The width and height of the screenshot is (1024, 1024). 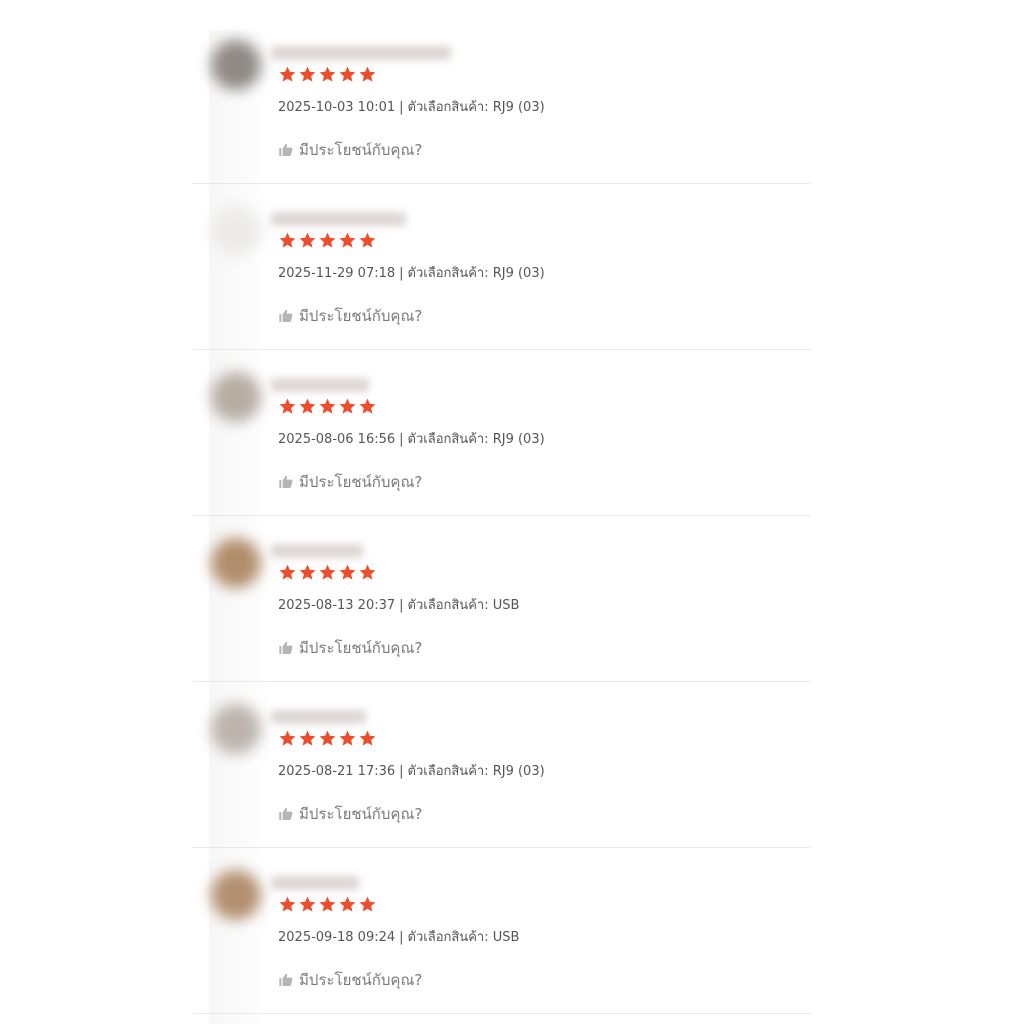 I want to click on review-date: 2025-08-21 17:36, so click(x=337, y=771).